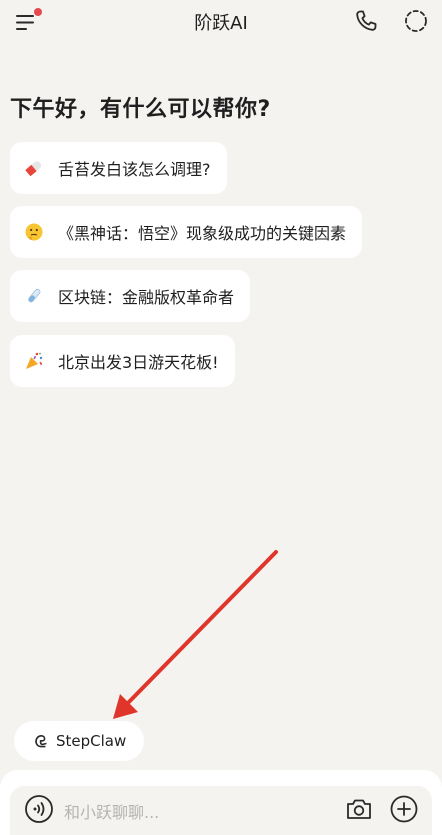  I want to click on confetti-icon, so click(34, 361).